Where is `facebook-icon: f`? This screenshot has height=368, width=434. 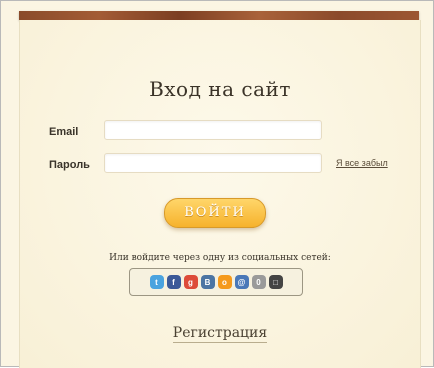
facebook-icon: f is located at coordinates (173, 282).